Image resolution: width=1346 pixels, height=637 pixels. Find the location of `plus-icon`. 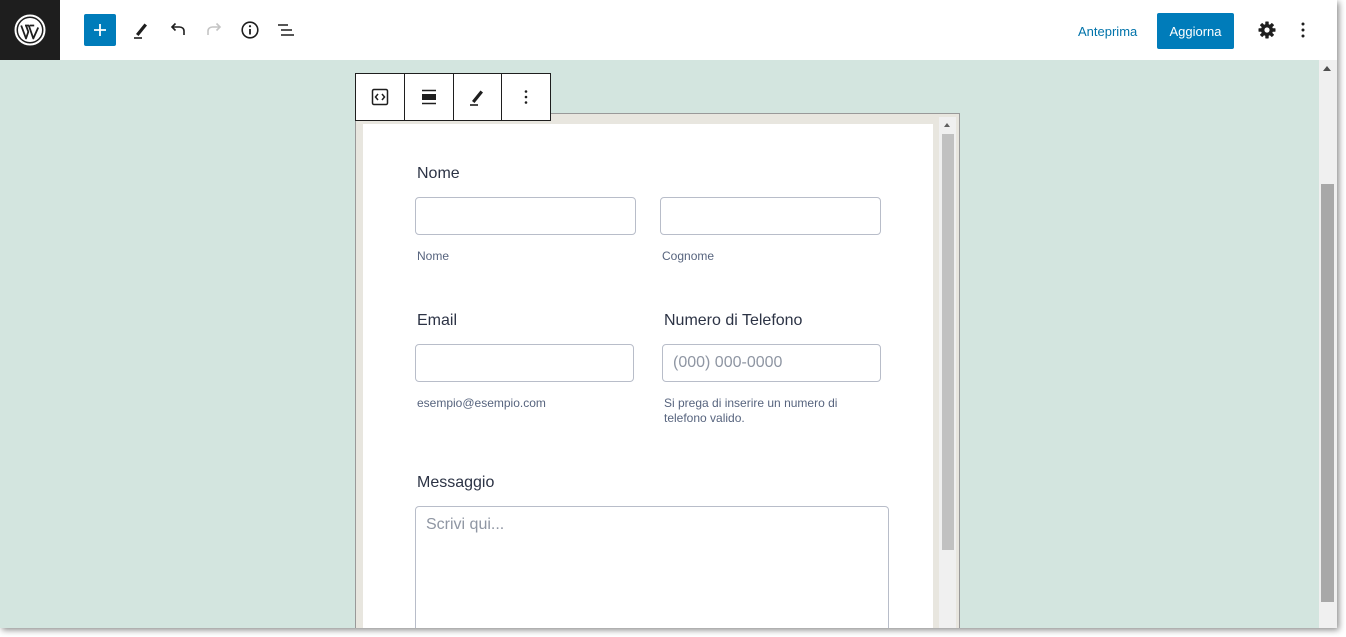

plus-icon is located at coordinates (100, 30).